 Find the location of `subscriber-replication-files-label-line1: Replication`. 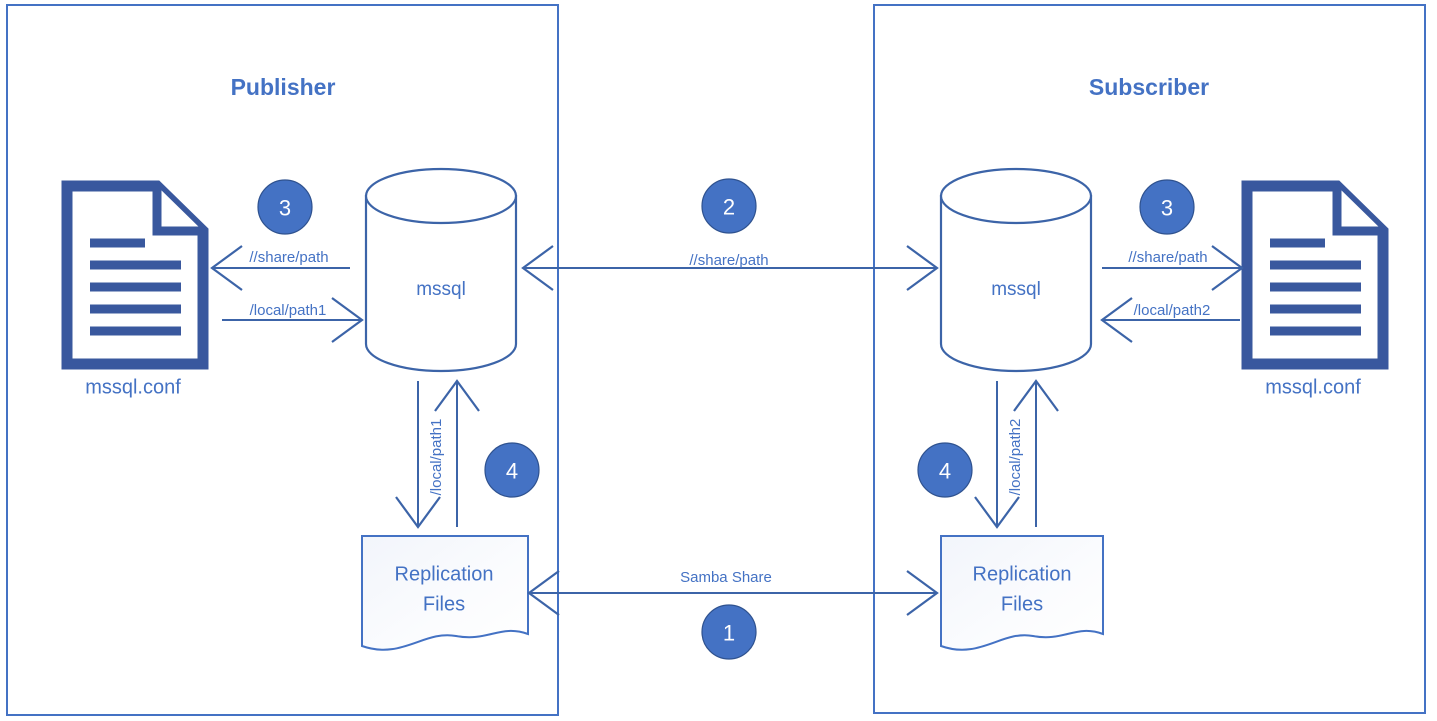

subscriber-replication-files-label-line1: Replication is located at coordinates (1022, 574).